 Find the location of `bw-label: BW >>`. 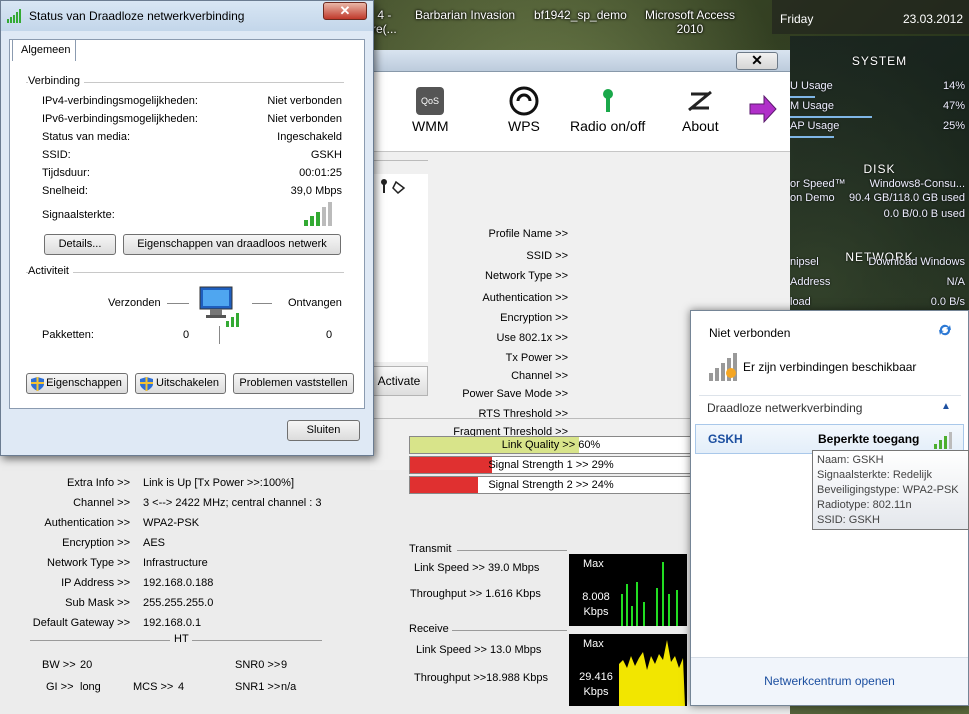

bw-label: BW >> is located at coordinates (59, 665).